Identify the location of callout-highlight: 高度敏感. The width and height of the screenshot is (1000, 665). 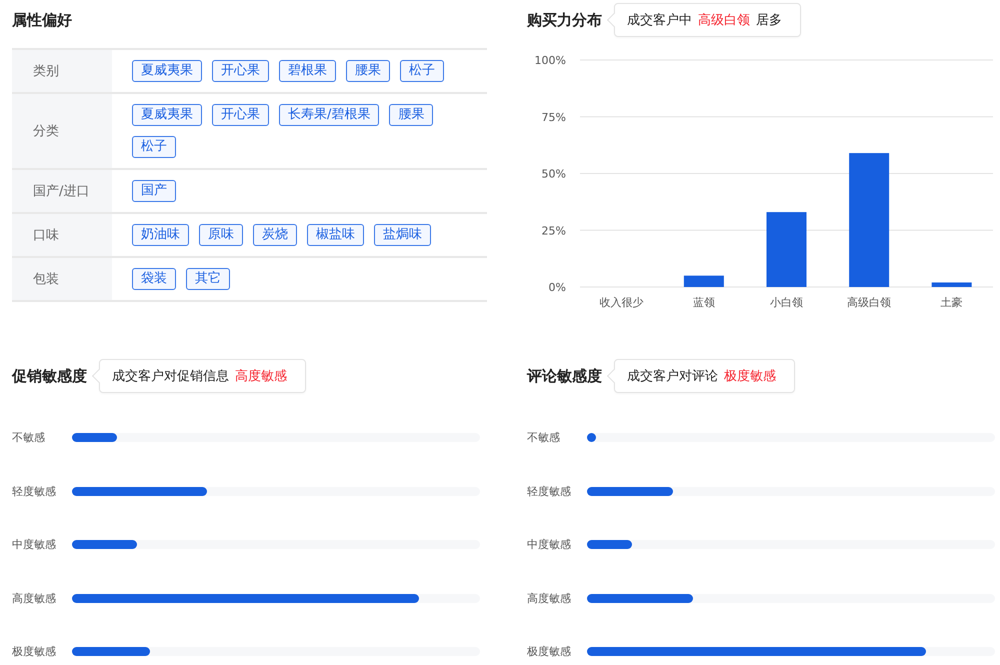
(261, 376).